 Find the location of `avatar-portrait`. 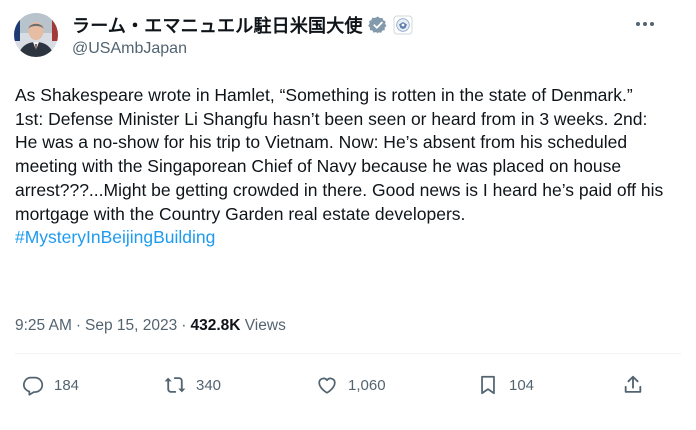

avatar-portrait is located at coordinates (36, 35).